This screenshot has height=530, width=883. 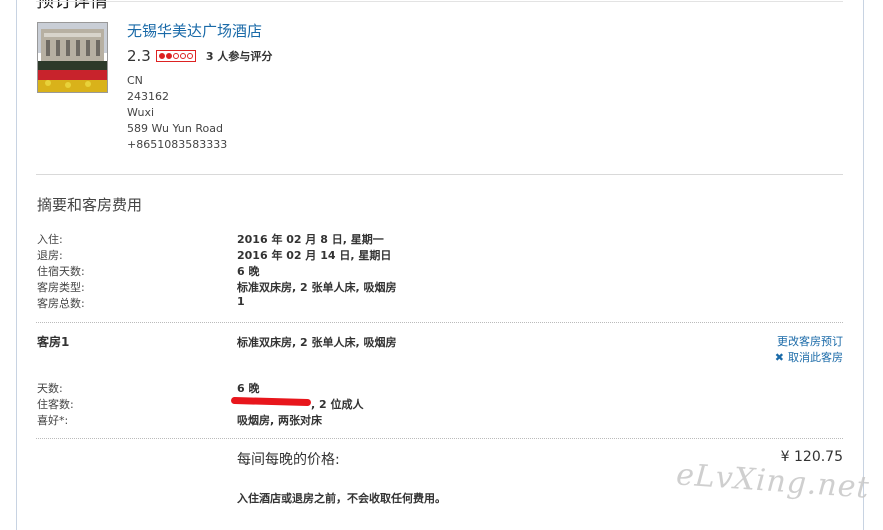 I want to click on close-icon: ✖, so click(x=779, y=357).